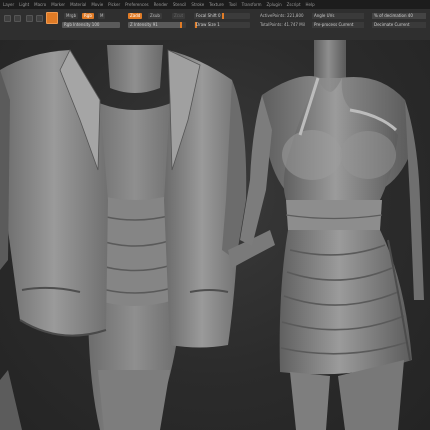 This screenshot has height=430, width=430. Describe the element at coordinates (135, 16) in the screenshot. I see `zadd-button: Zadd` at that location.